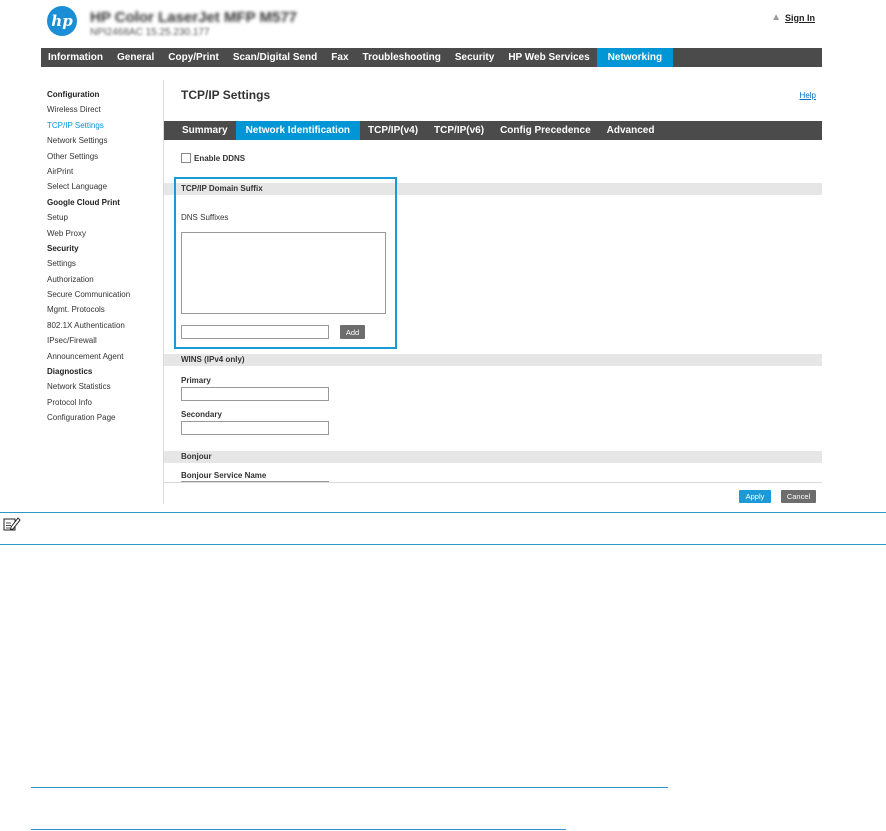  What do you see at coordinates (196, 380) in the screenshot?
I see `primary-label: Primary` at bounding box center [196, 380].